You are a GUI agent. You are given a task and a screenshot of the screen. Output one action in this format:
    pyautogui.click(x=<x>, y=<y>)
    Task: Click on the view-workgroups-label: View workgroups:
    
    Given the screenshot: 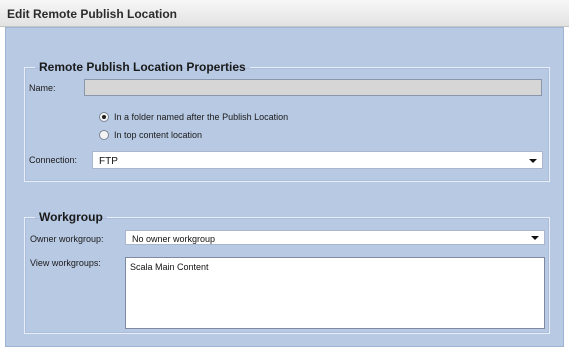 What is the action you would take?
    pyautogui.click(x=65, y=263)
    